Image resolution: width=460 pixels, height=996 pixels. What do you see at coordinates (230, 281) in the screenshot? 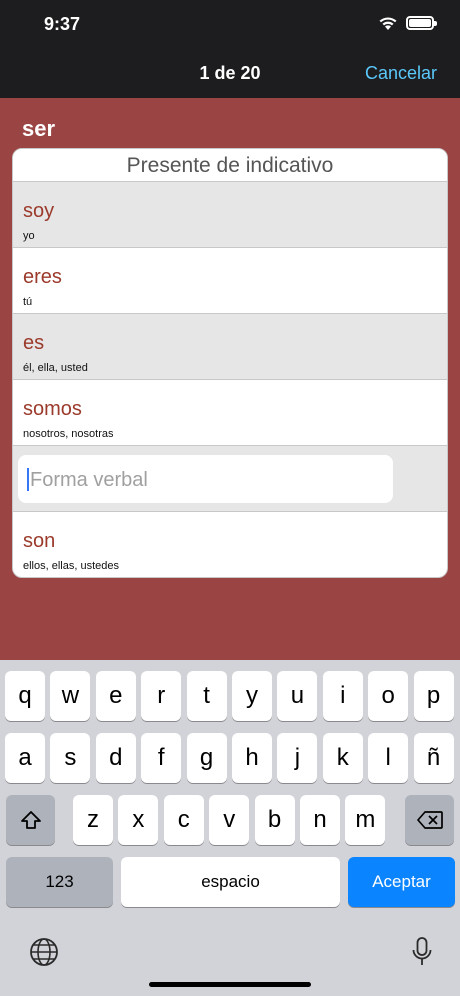
I see `conjugation-row: eres tú` at bounding box center [230, 281].